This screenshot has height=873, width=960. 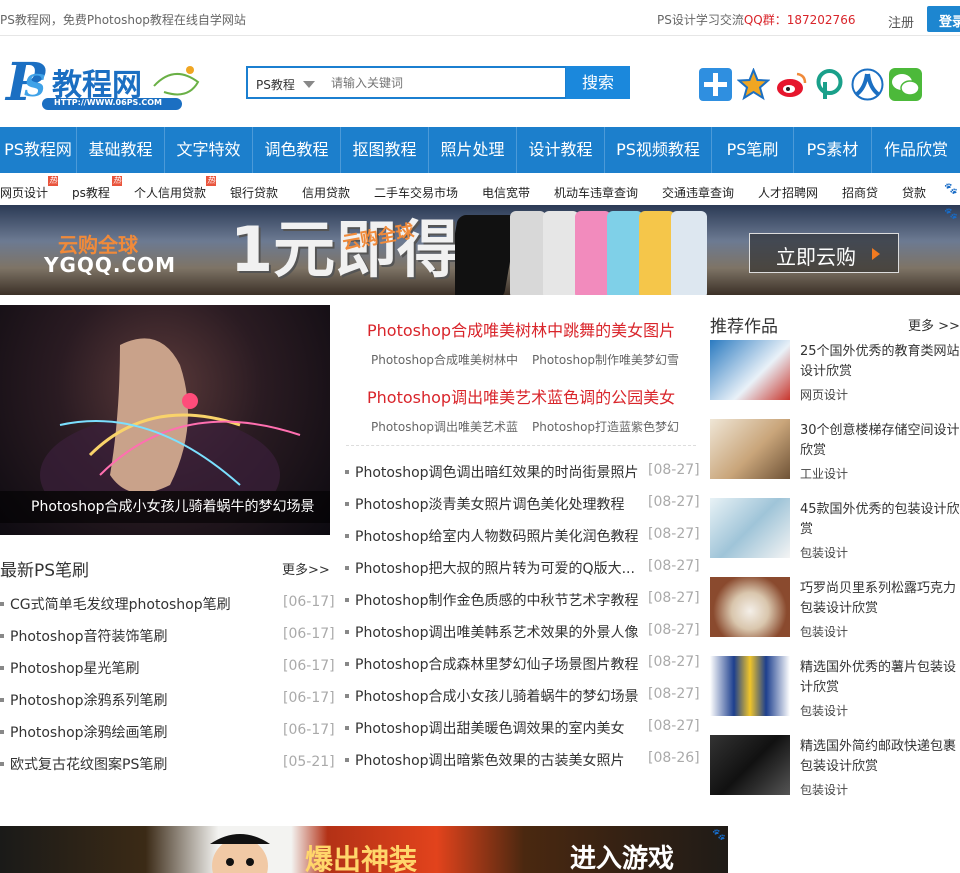 What do you see at coordinates (880, 599) in the screenshot?
I see `recommend-title: 巧罗尚贝里系列松露巧克力包装设计欣赏` at bounding box center [880, 599].